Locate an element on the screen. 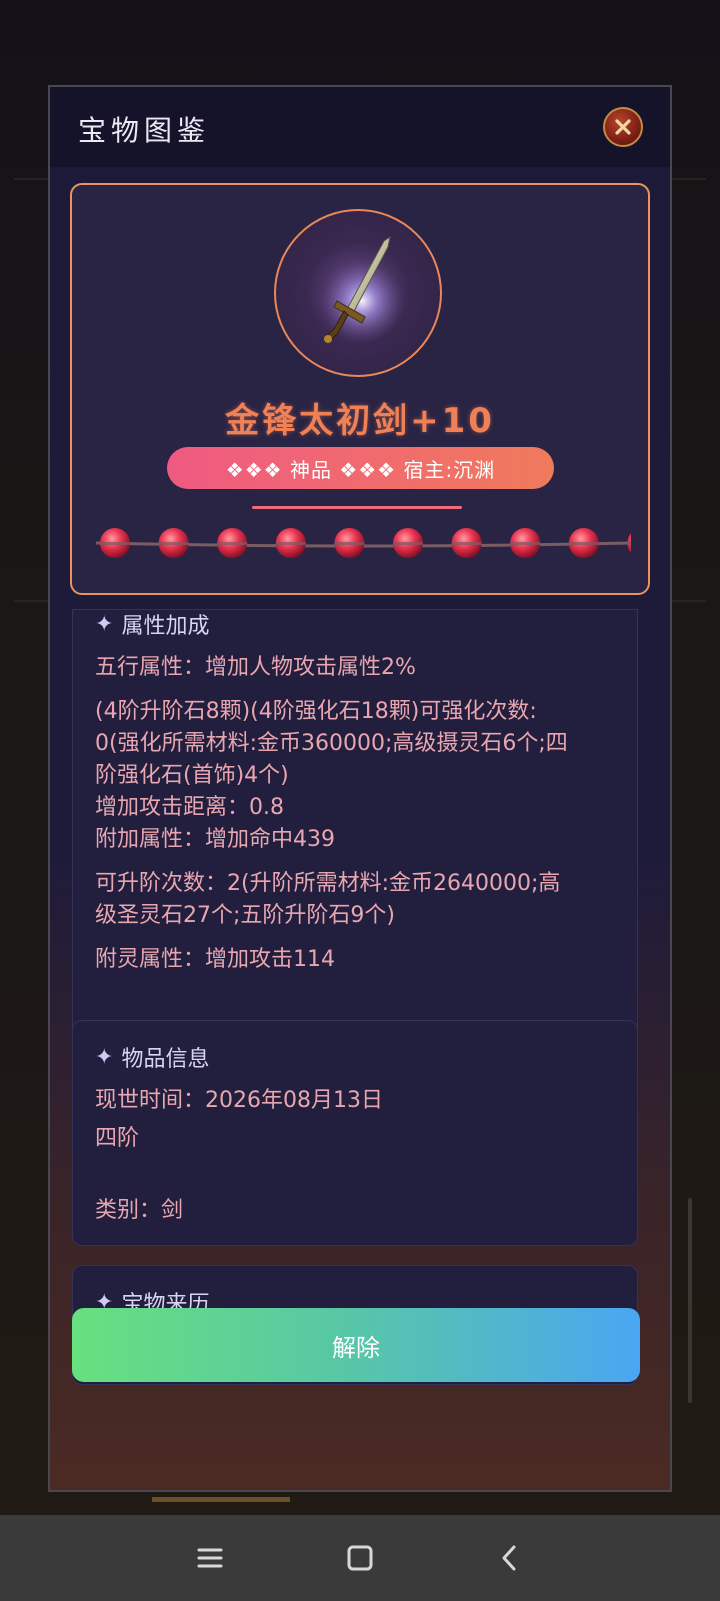 Image resolution: width=720 pixels, height=1601 pixels. close-button is located at coordinates (623, 127).